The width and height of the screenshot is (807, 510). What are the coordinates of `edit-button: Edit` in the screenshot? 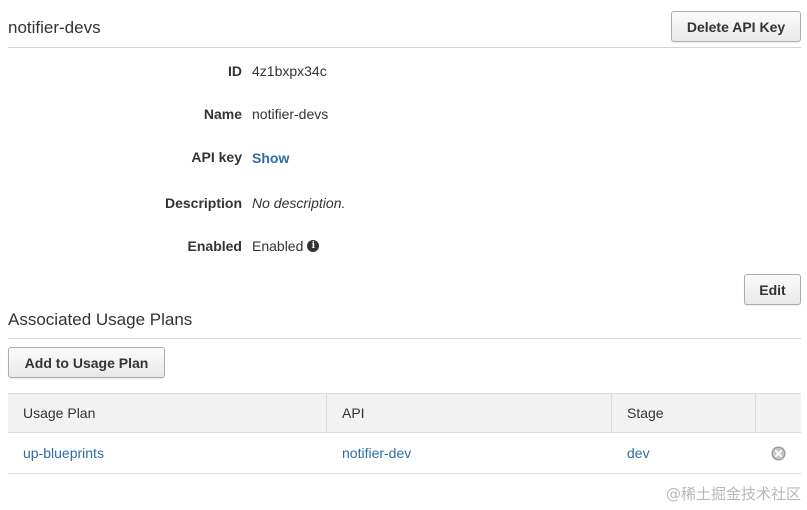 It's located at (772, 289).